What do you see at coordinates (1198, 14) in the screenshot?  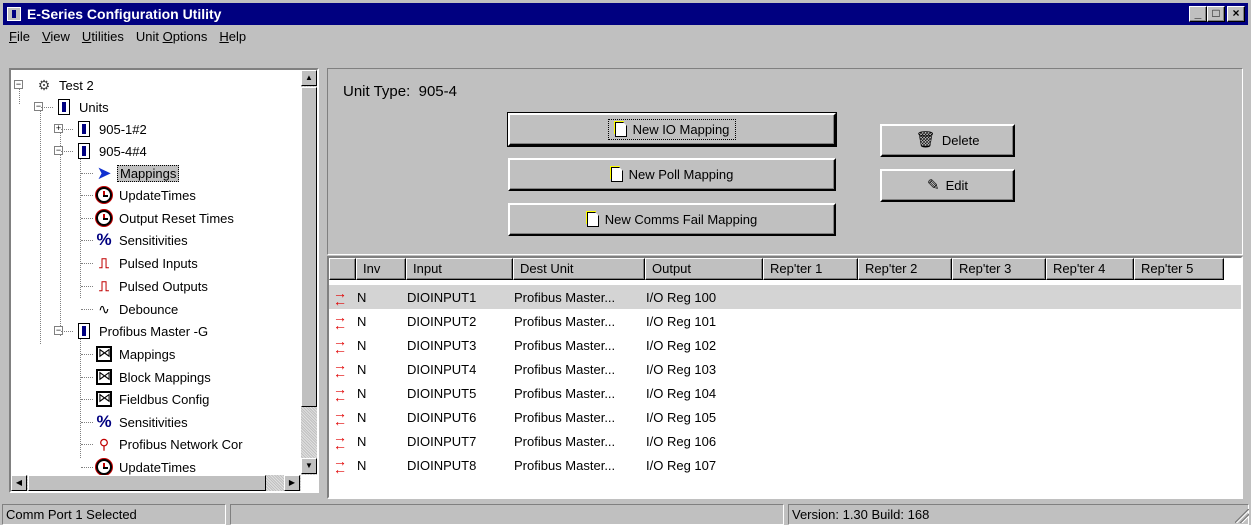 I see `minimize-button: _` at bounding box center [1198, 14].